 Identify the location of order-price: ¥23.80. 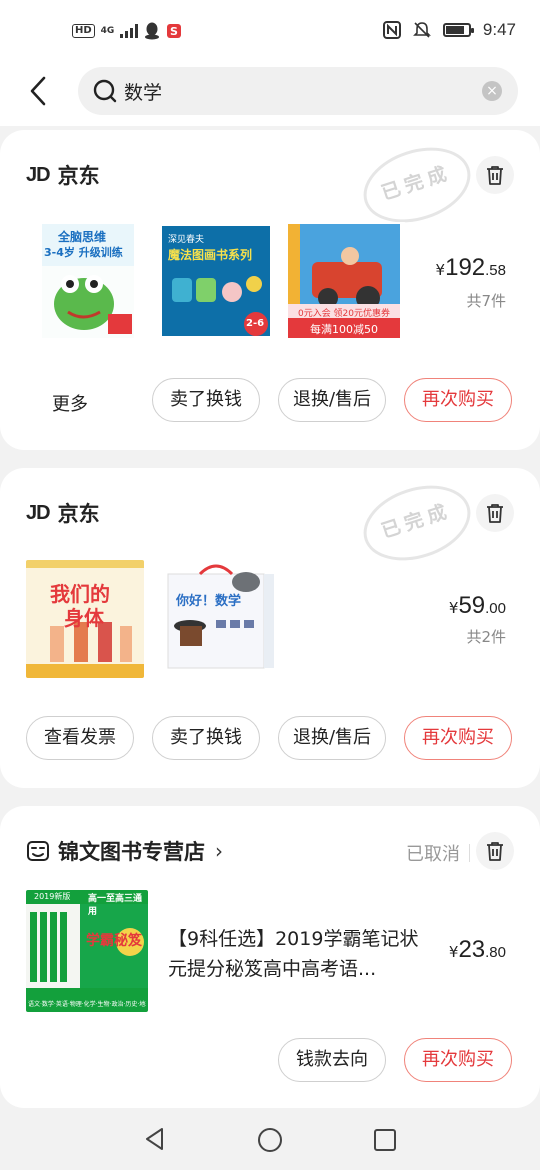
(477, 949).